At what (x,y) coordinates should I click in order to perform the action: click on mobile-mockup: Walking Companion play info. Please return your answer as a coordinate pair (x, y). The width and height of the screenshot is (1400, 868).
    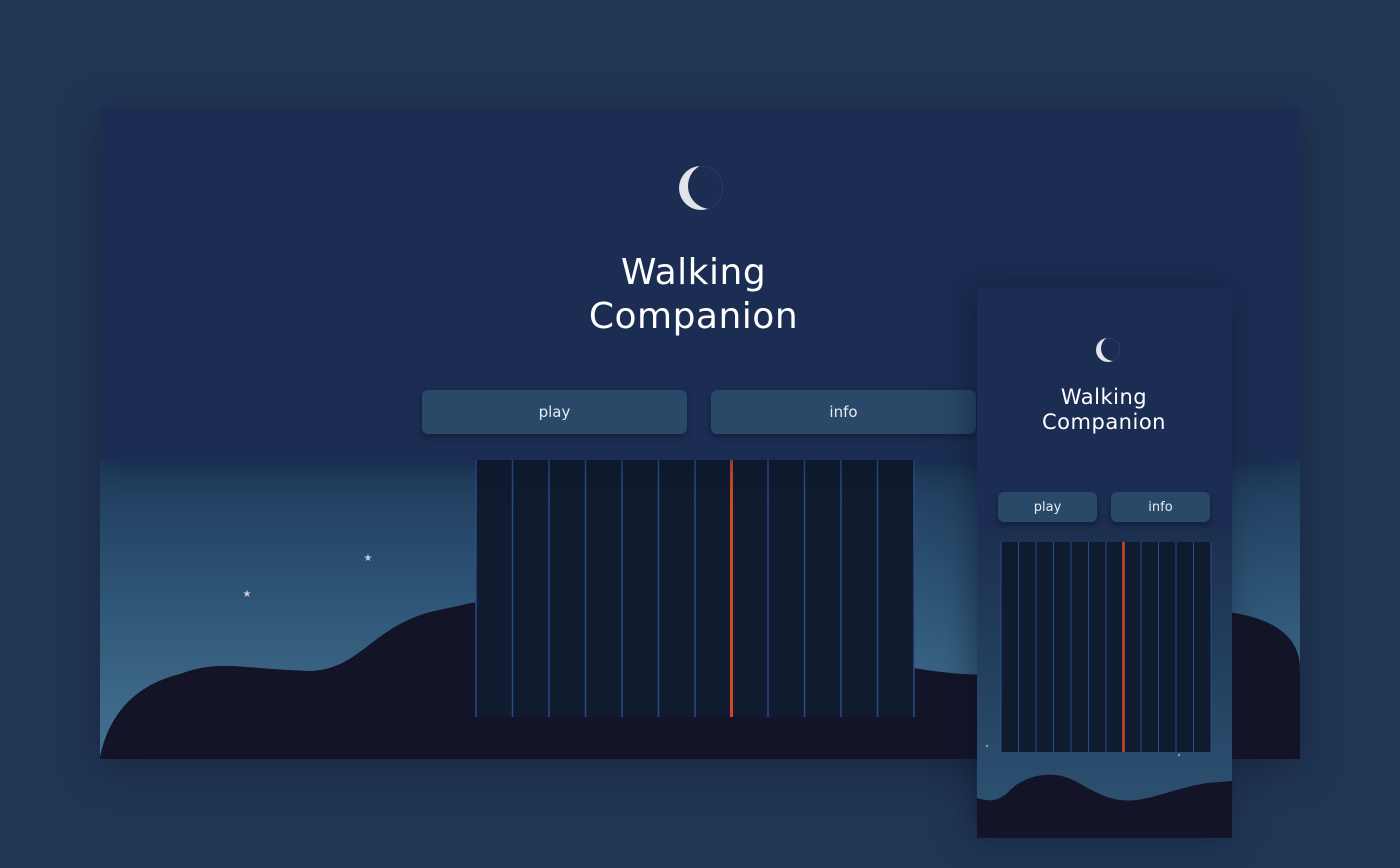
    Looking at the image, I should click on (1104, 563).